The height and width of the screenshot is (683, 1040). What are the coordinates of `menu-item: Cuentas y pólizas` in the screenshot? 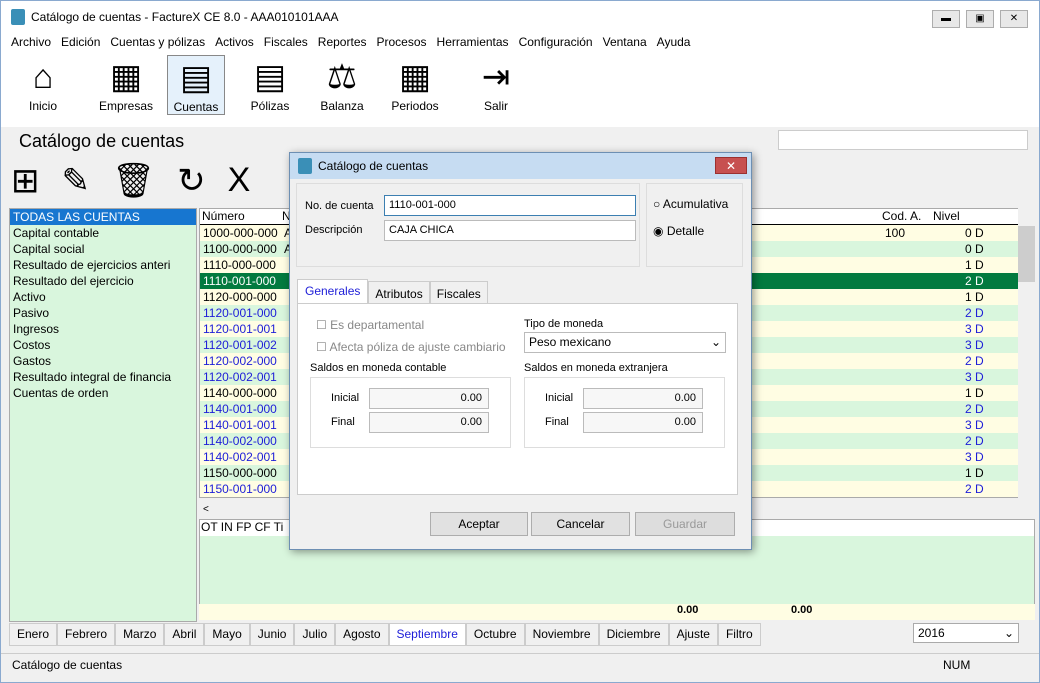 It's located at (157, 42).